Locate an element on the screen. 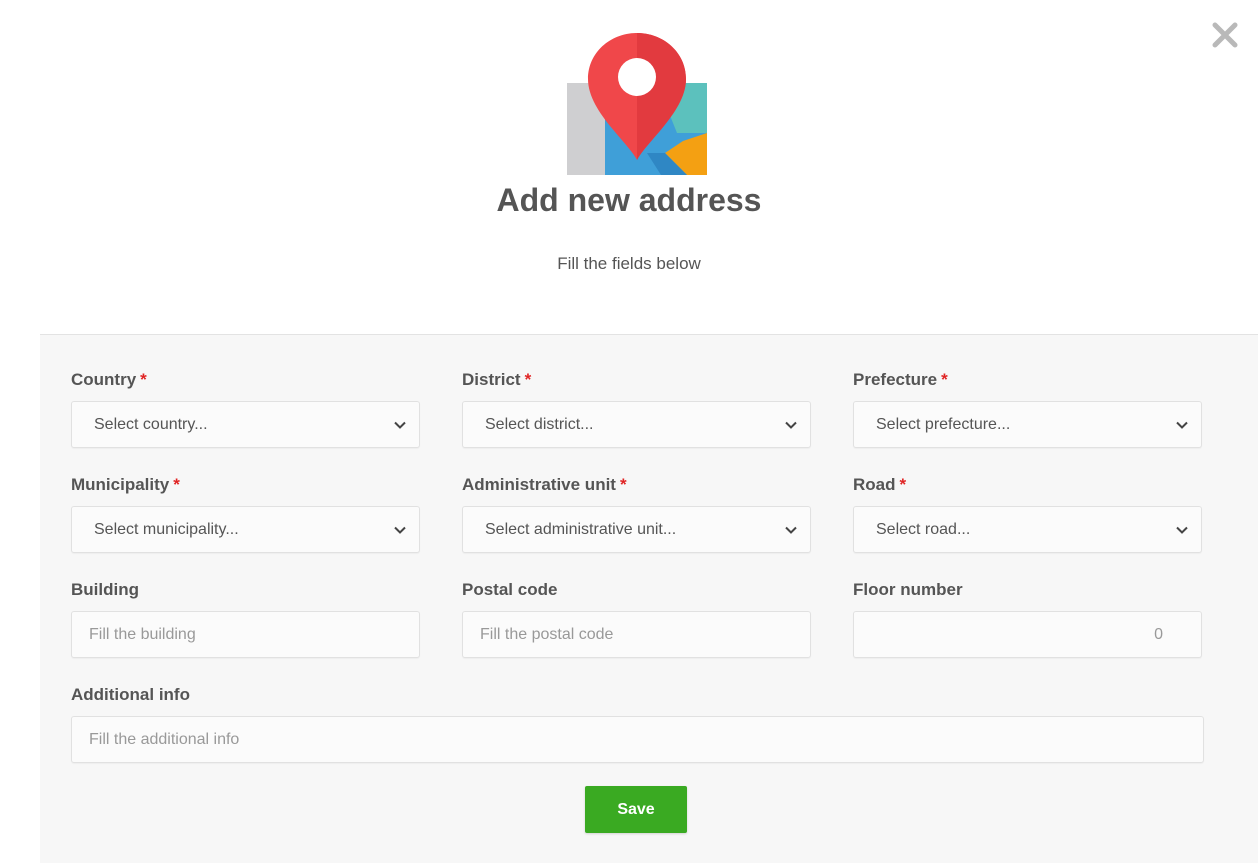 The width and height of the screenshot is (1258, 863). save-button: Save is located at coordinates (636, 809).